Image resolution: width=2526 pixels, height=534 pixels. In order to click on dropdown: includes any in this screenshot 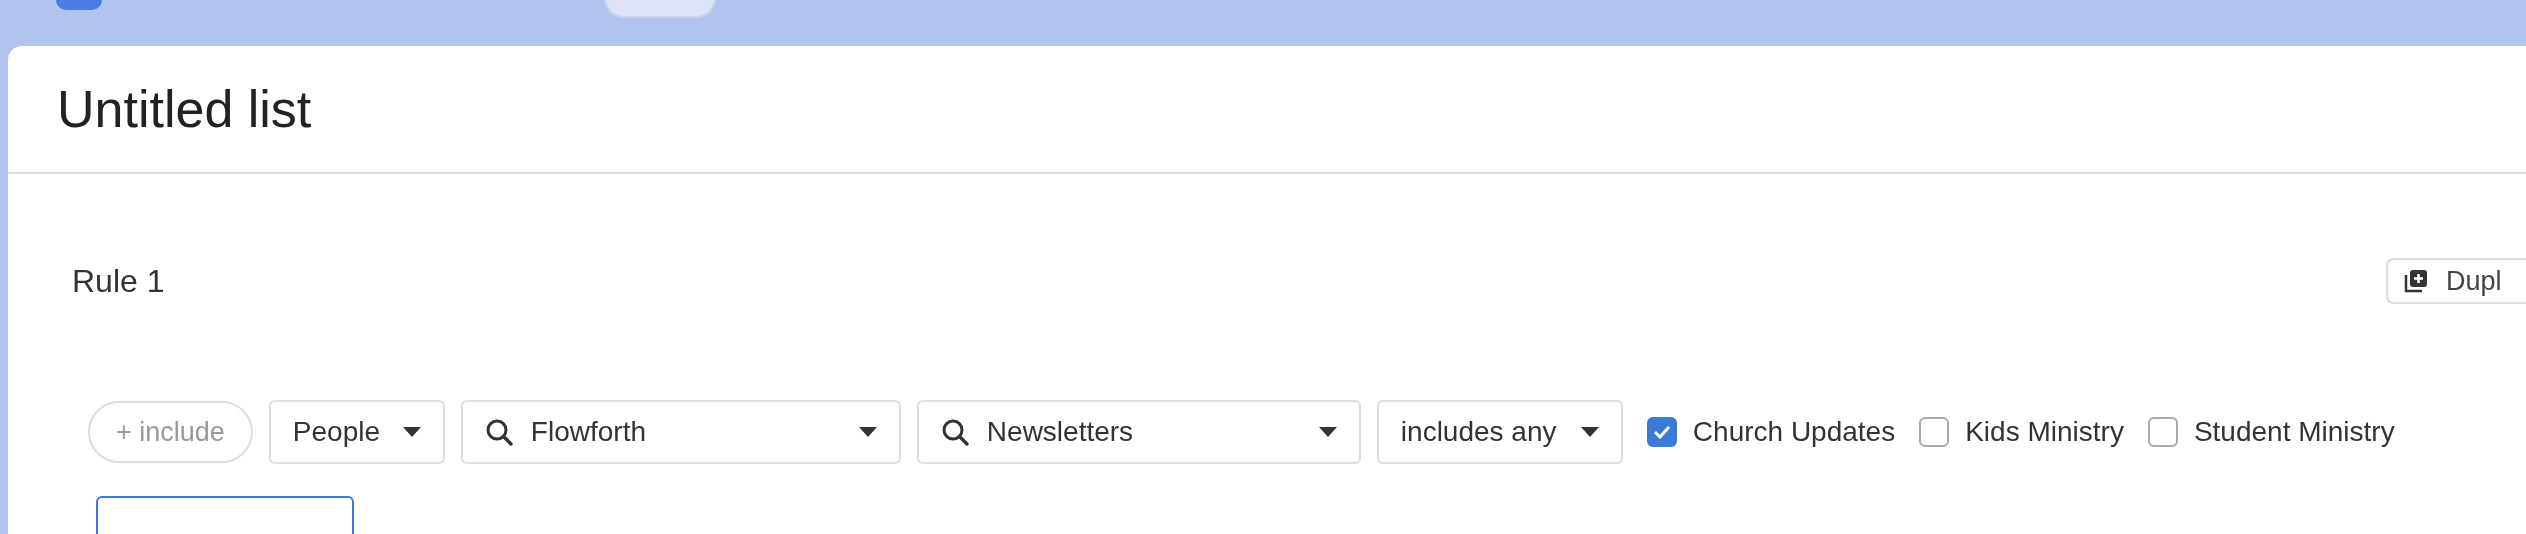, I will do `click(1499, 432)`.